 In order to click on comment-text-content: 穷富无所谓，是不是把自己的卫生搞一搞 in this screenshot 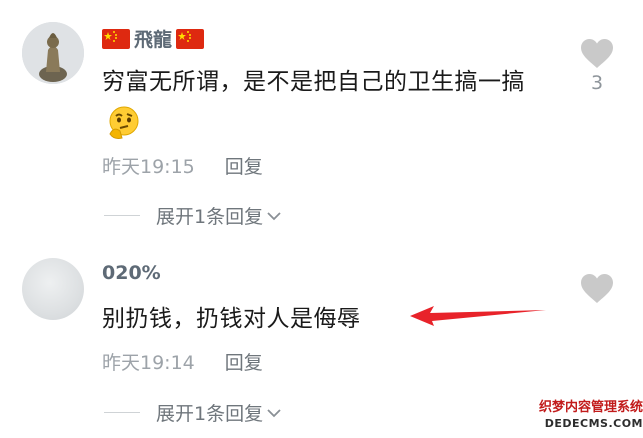, I will do `click(313, 82)`.